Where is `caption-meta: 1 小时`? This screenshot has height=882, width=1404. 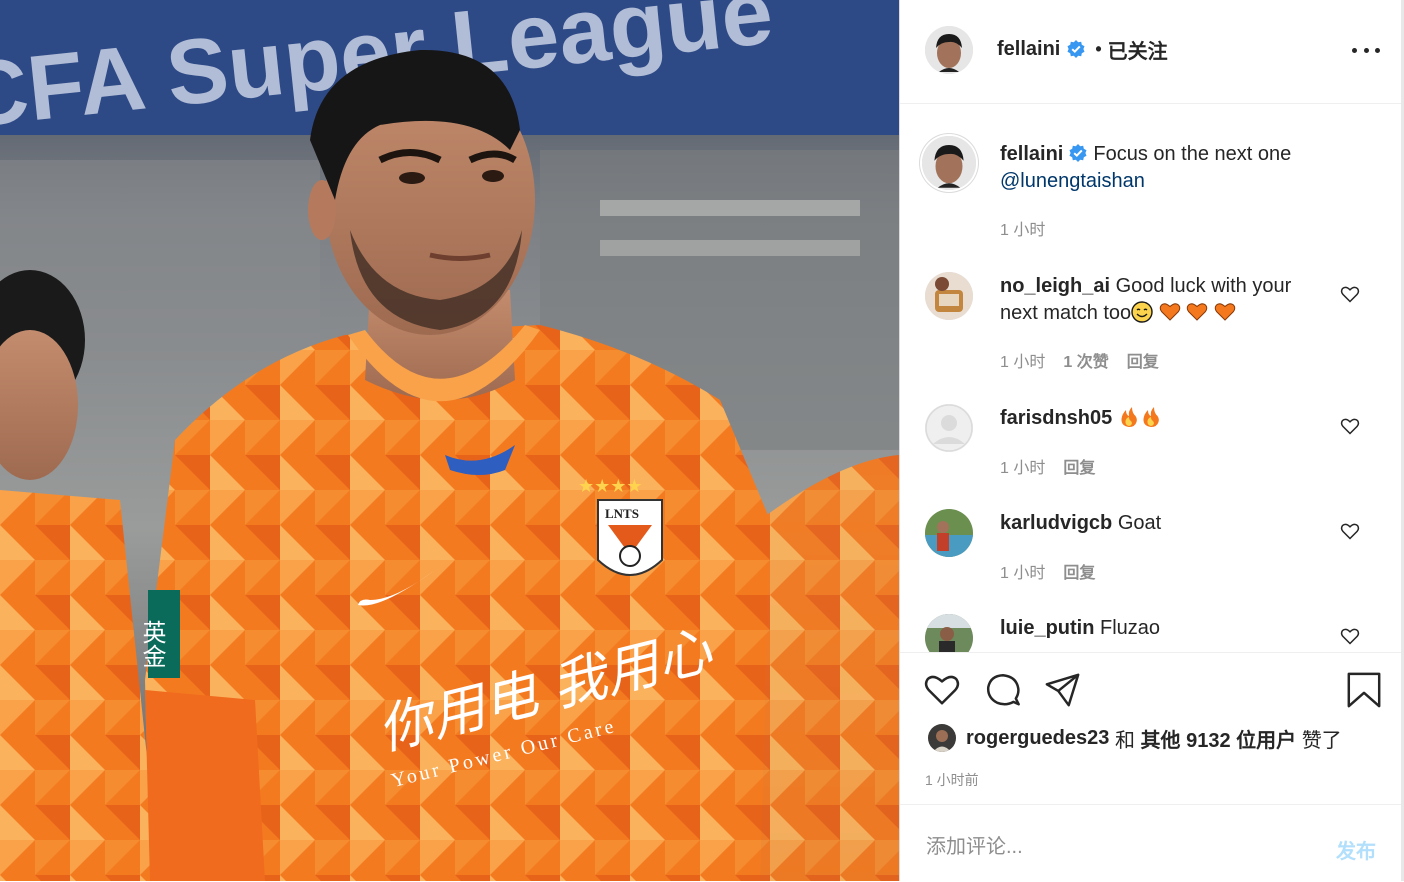
caption-meta: 1 小时 is located at coordinates (1022, 228).